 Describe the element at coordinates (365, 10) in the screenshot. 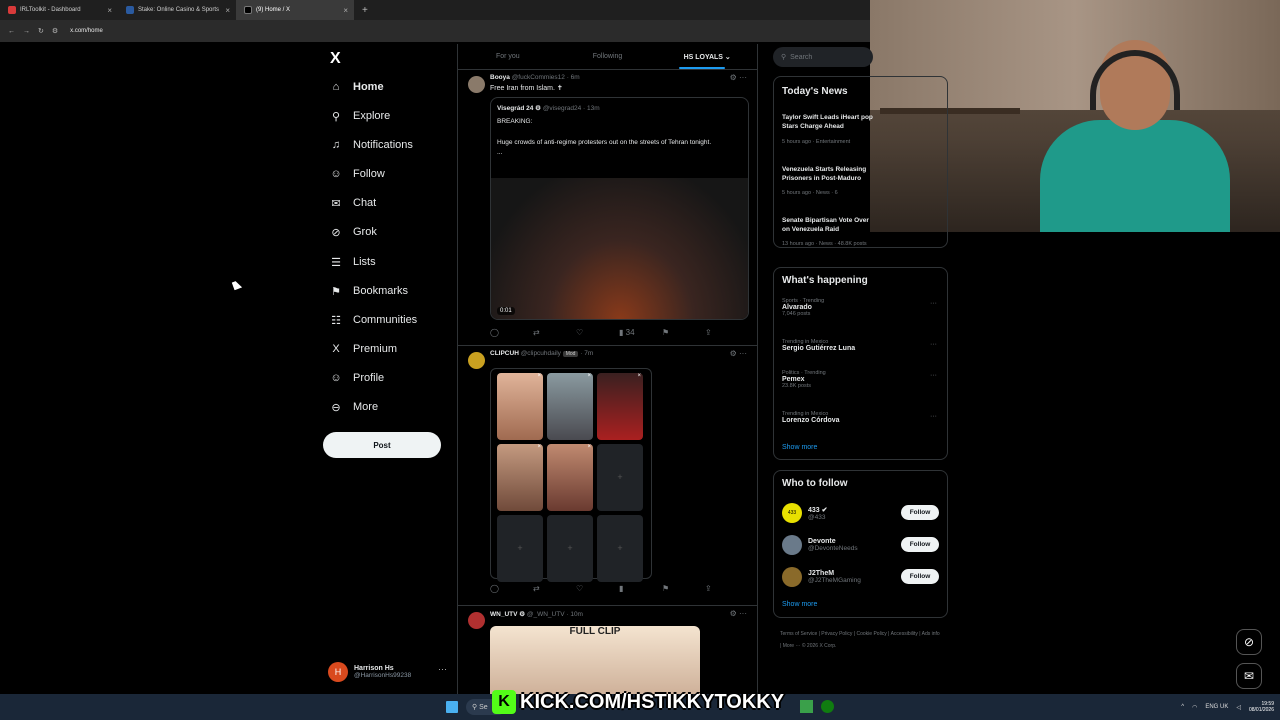

I see `new-tab-button: +` at that location.